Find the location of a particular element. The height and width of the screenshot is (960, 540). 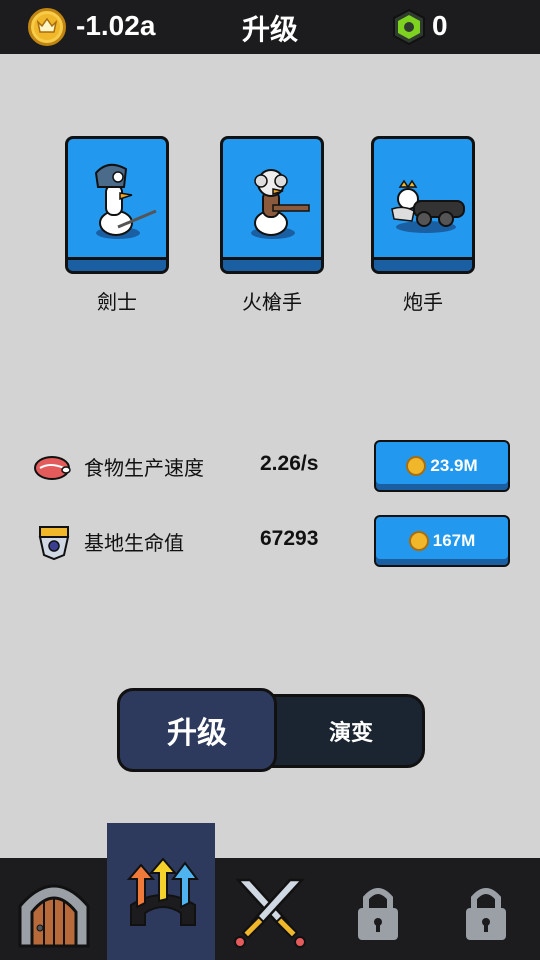

stat-row-food: 食物生产速度 2.26/s 23.9M is located at coordinates (270, 466).